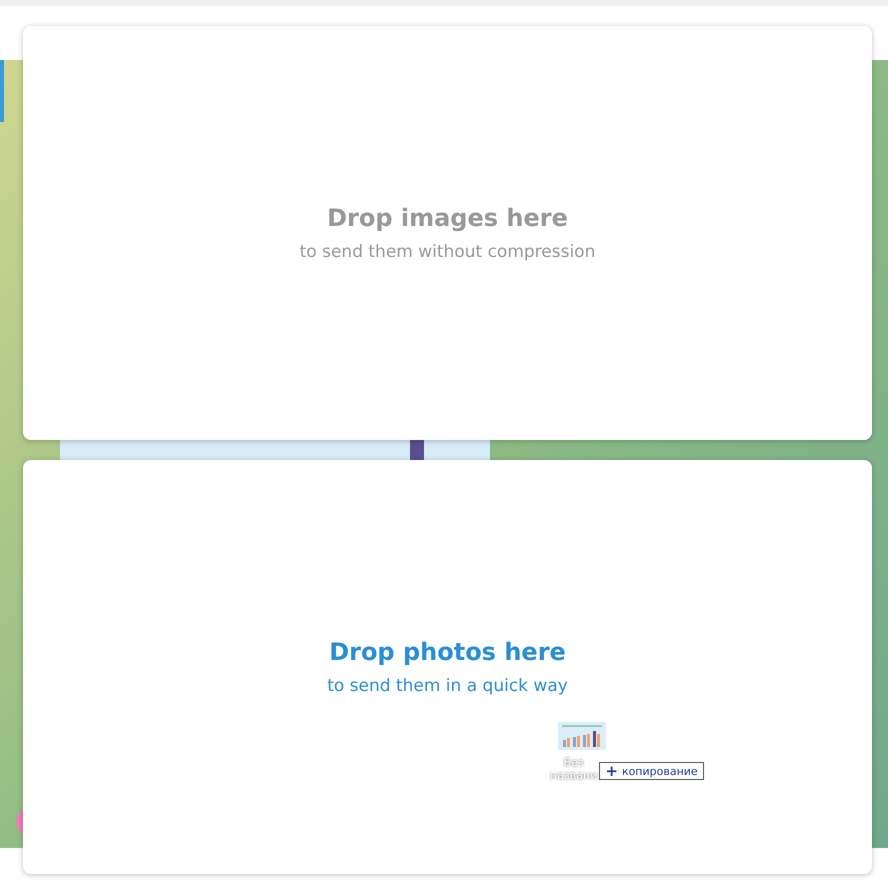  Describe the element at coordinates (2, 91) in the screenshot. I see `active-chat-indicator` at that location.